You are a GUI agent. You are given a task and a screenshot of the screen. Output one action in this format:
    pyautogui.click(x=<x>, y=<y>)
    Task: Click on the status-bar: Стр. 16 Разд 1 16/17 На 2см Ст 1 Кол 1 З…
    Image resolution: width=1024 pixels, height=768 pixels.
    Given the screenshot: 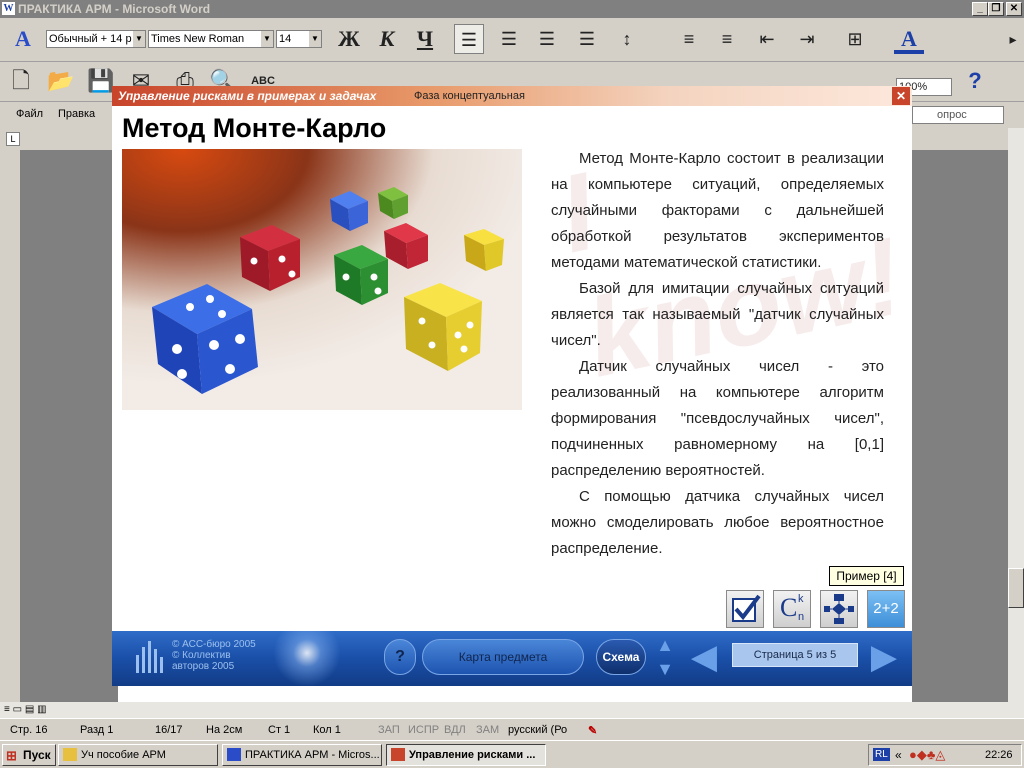 What is the action you would take?
    pyautogui.click(x=512, y=729)
    